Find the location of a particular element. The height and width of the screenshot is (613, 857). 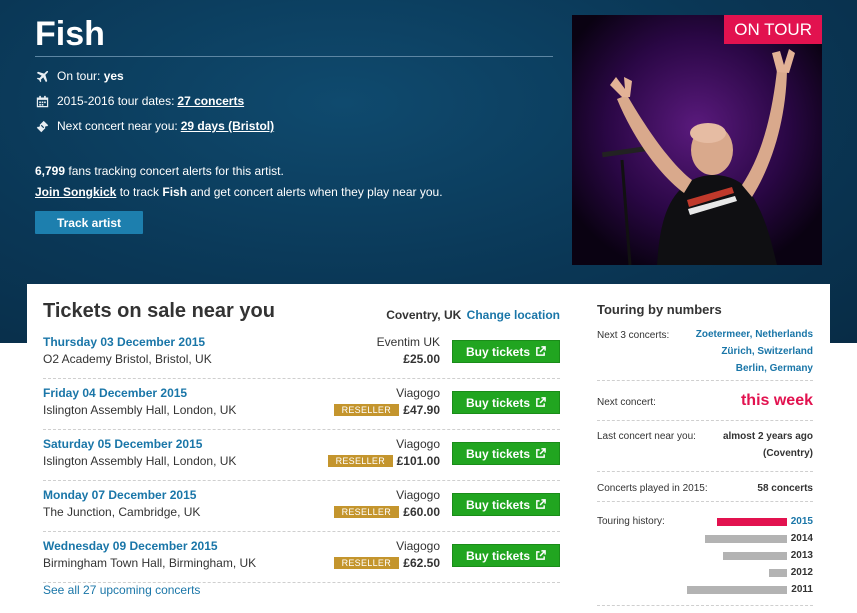

next-concert-link: 29 days (Bristol) is located at coordinates (227, 126).